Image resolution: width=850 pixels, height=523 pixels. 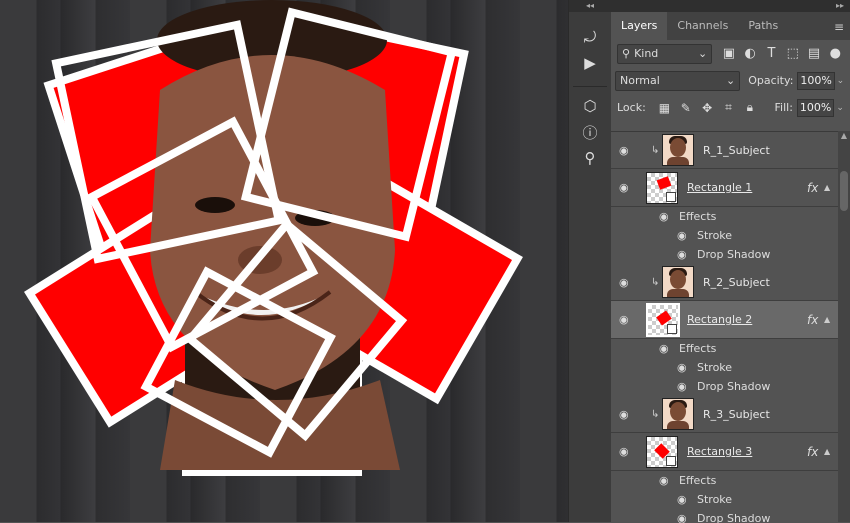 I want to click on opacity-input: 100%, so click(x=816, y=80).